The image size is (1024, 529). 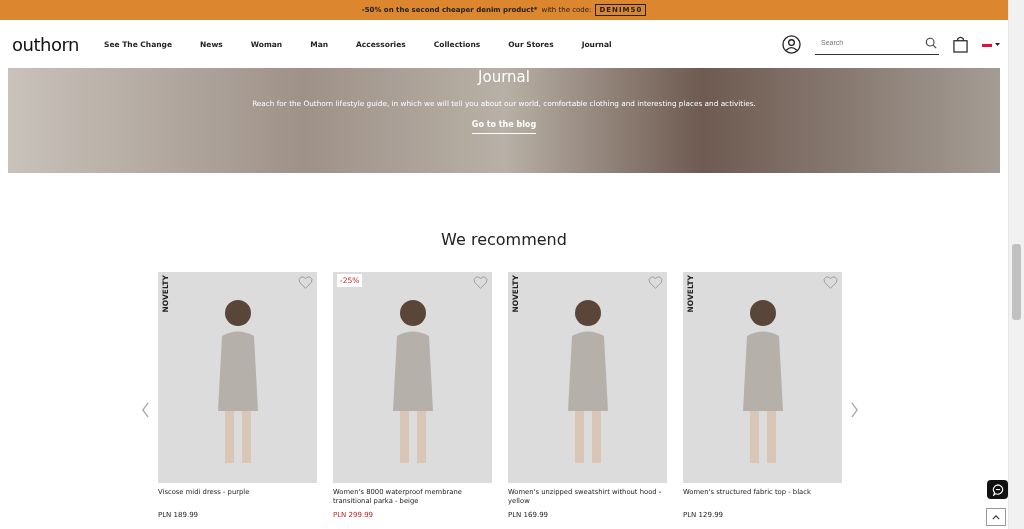 I want to click on shopping-bag-icon, so click(x=960, y=44).